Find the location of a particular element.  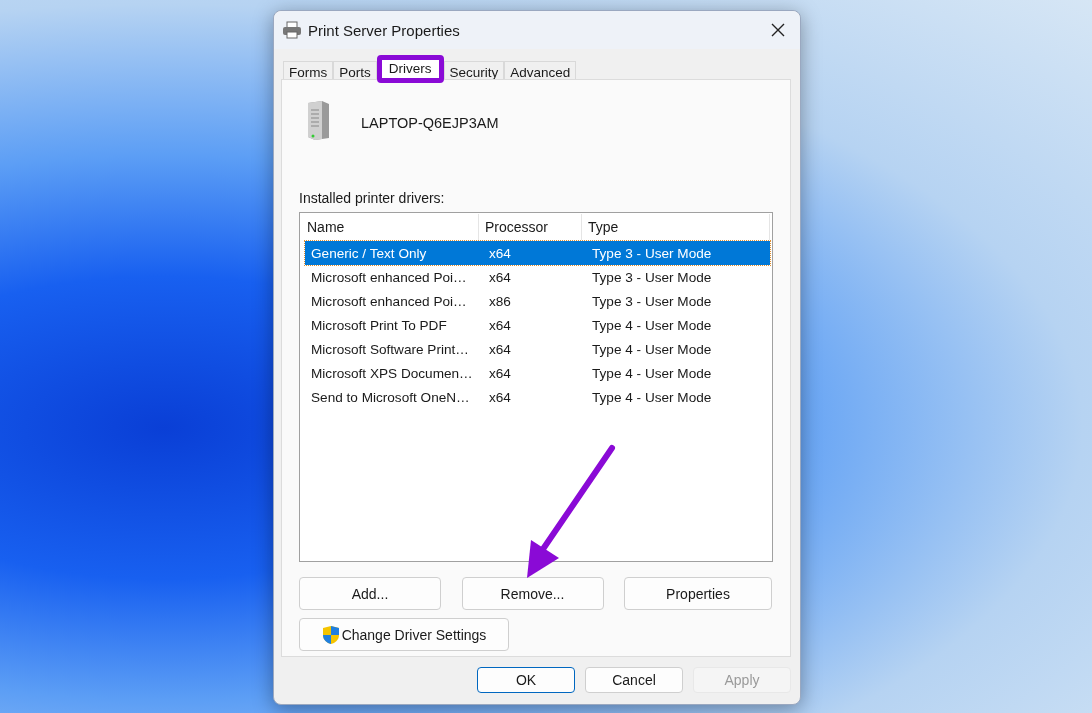

tab: Forms is located at coordinates (308, 70).